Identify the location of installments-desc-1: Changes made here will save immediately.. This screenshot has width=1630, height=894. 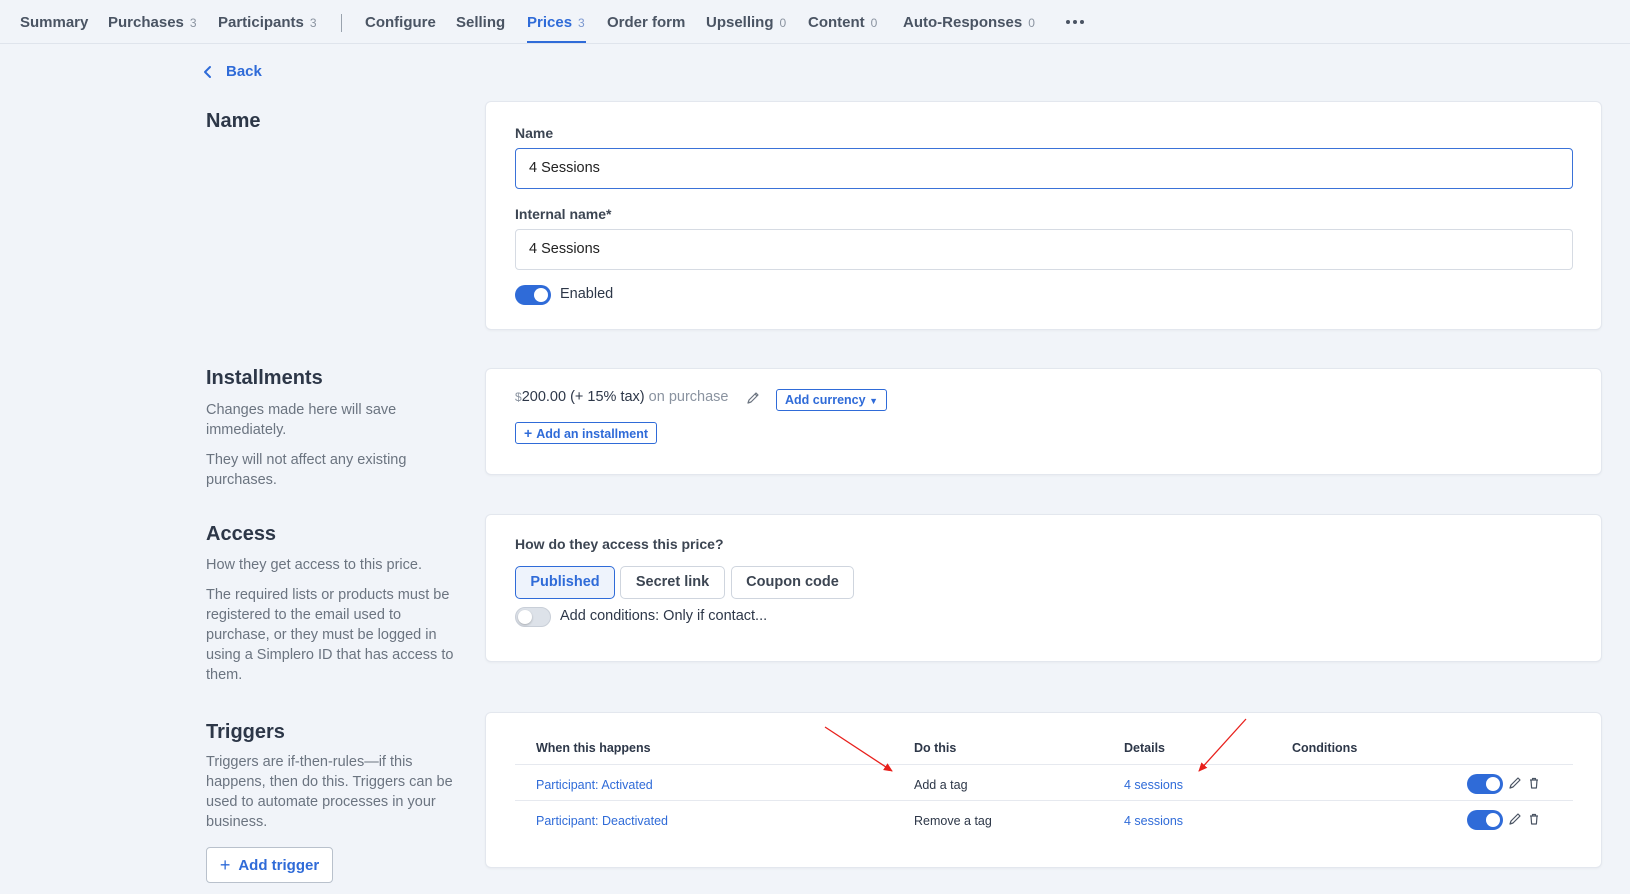
(301, 420).